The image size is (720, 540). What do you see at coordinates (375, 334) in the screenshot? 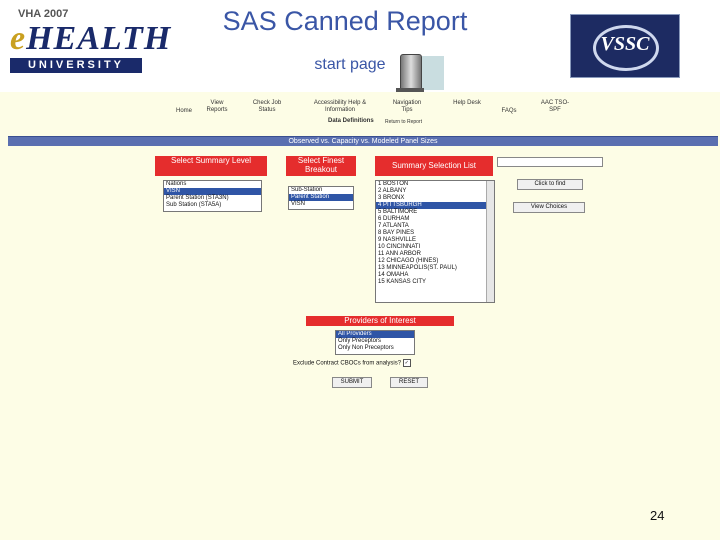
I see `providers-option: All Providers` at bounding box center [375, 334].